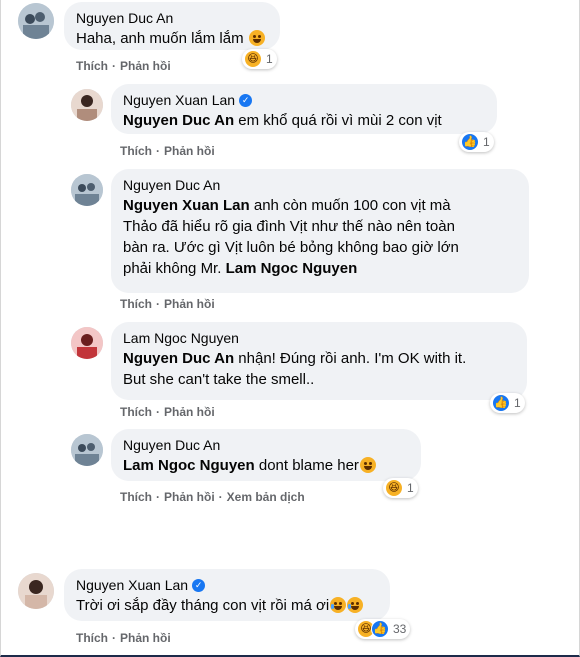 The width and height of the screenshot is (580, 657). Describe the element at coordinates (186, 205) in the screenshot. I see `mention-link: Nguyen Xuan Lan` at that location.